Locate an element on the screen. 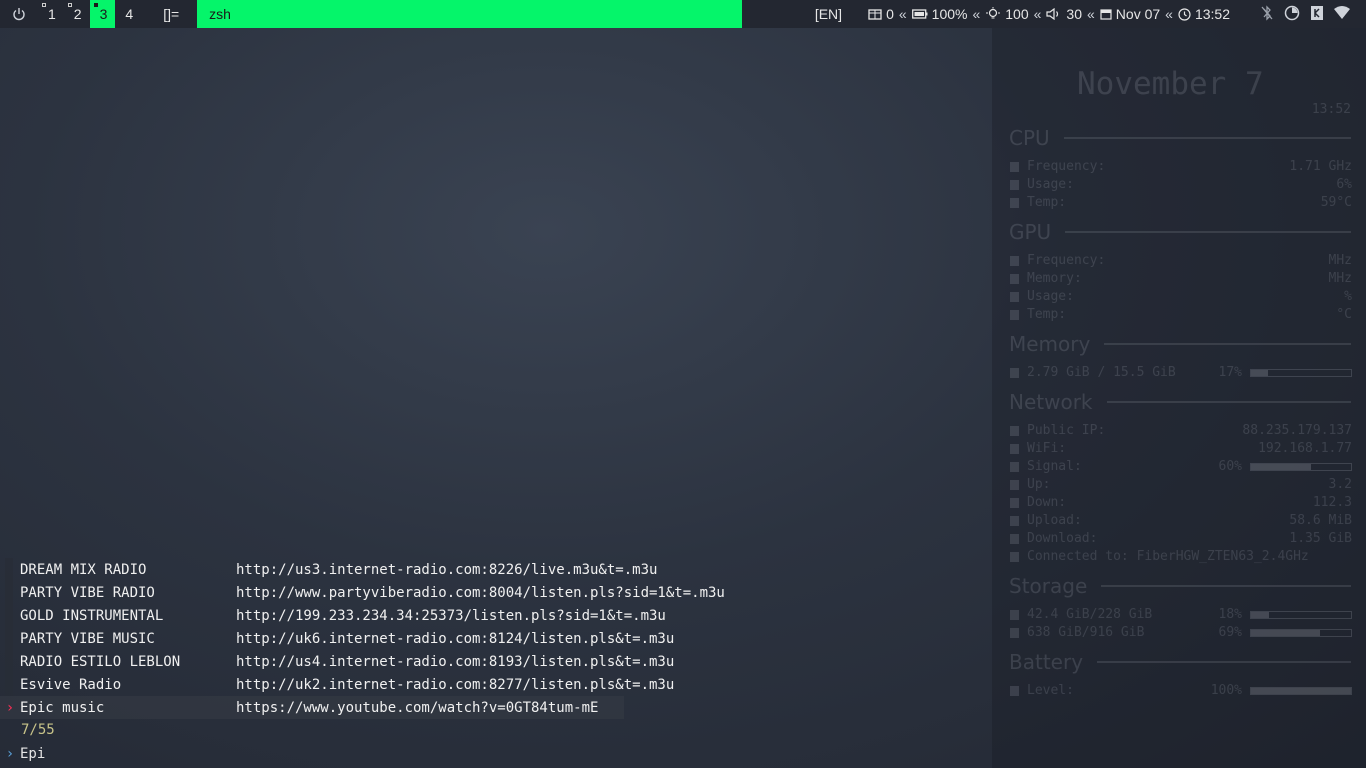 This screenshot has width=1366, height=768. power-icon is located at coordinates (19, 14).